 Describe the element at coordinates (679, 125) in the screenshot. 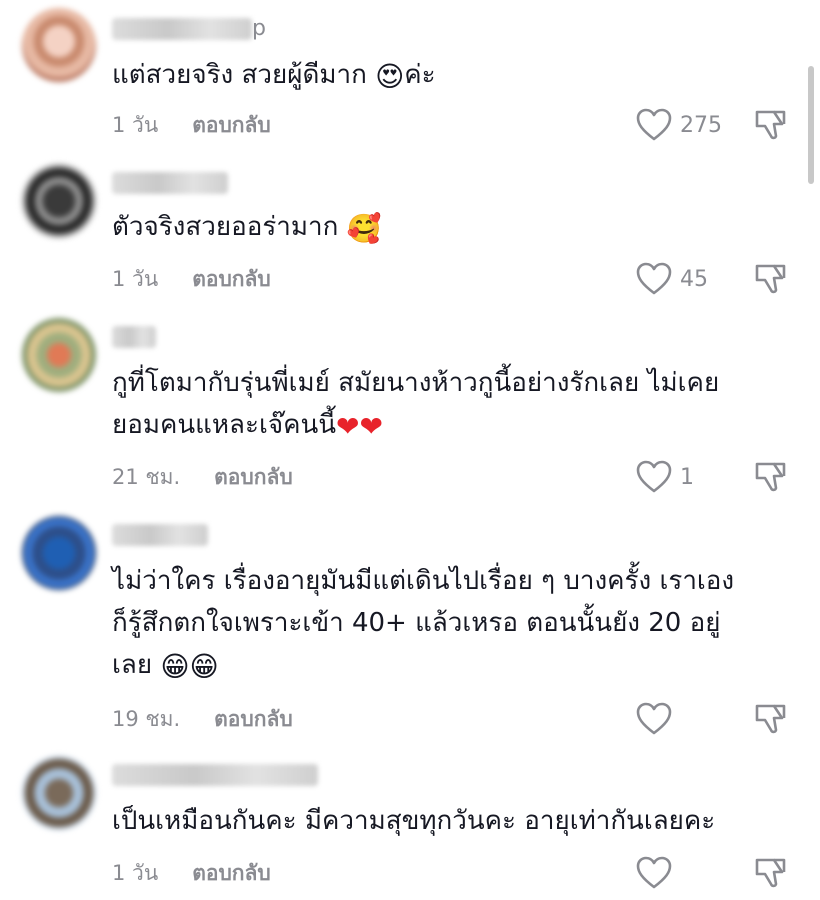

I see `like-button: 275` at that location.